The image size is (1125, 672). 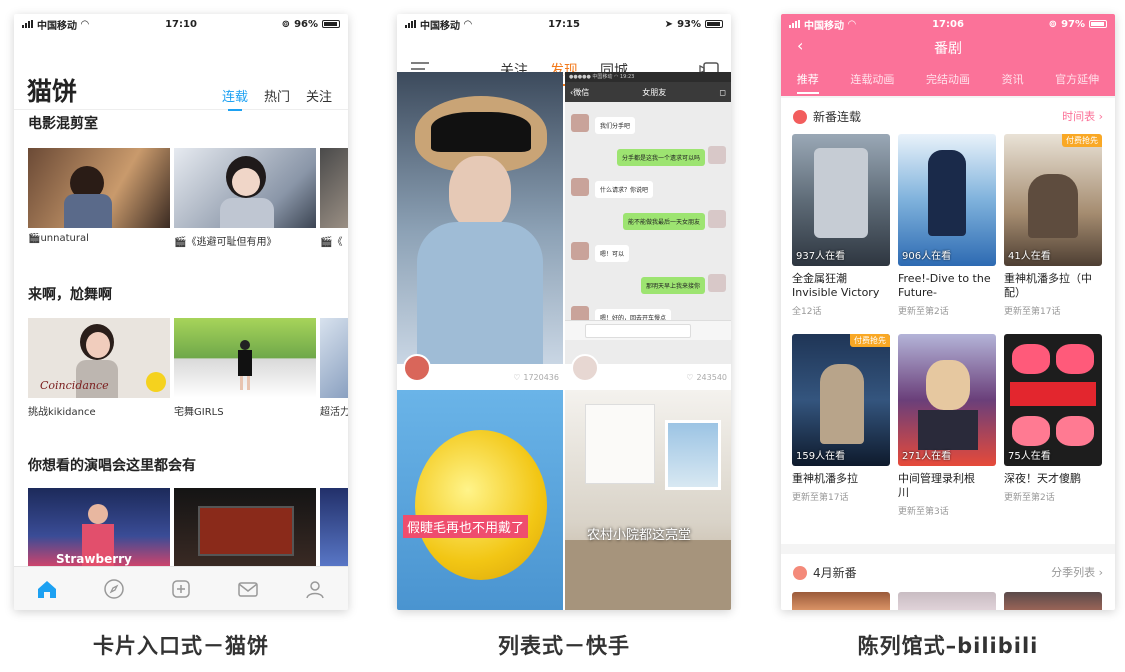 I want to click on video-card: 🎬《逃避可耻但有用》, so click(x=245, y=198).